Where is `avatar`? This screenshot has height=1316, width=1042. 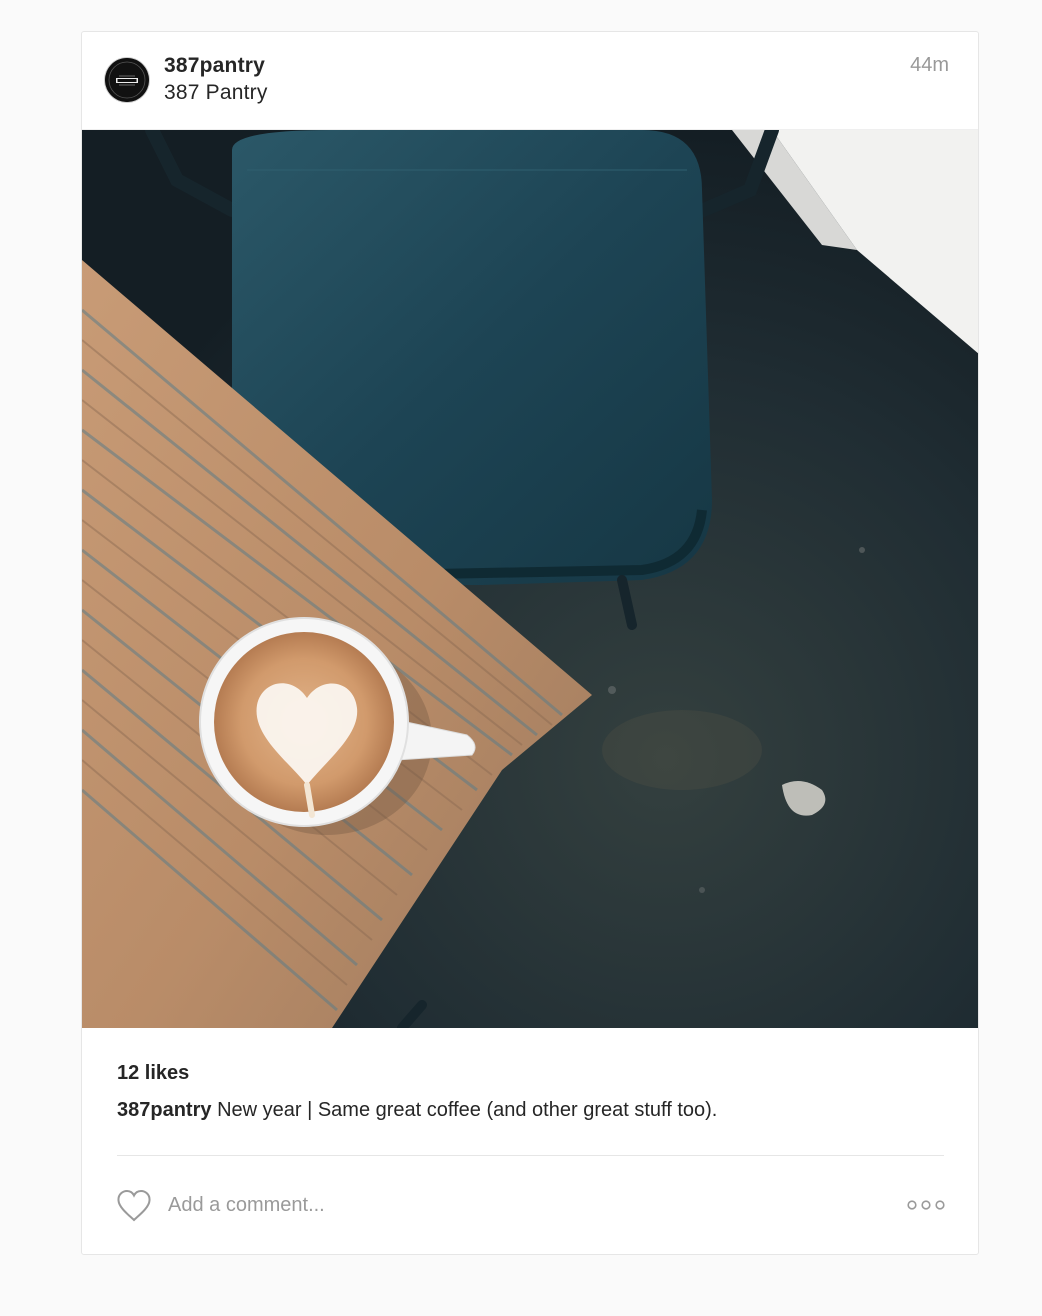
avatar is located at coordinates (127, 80).